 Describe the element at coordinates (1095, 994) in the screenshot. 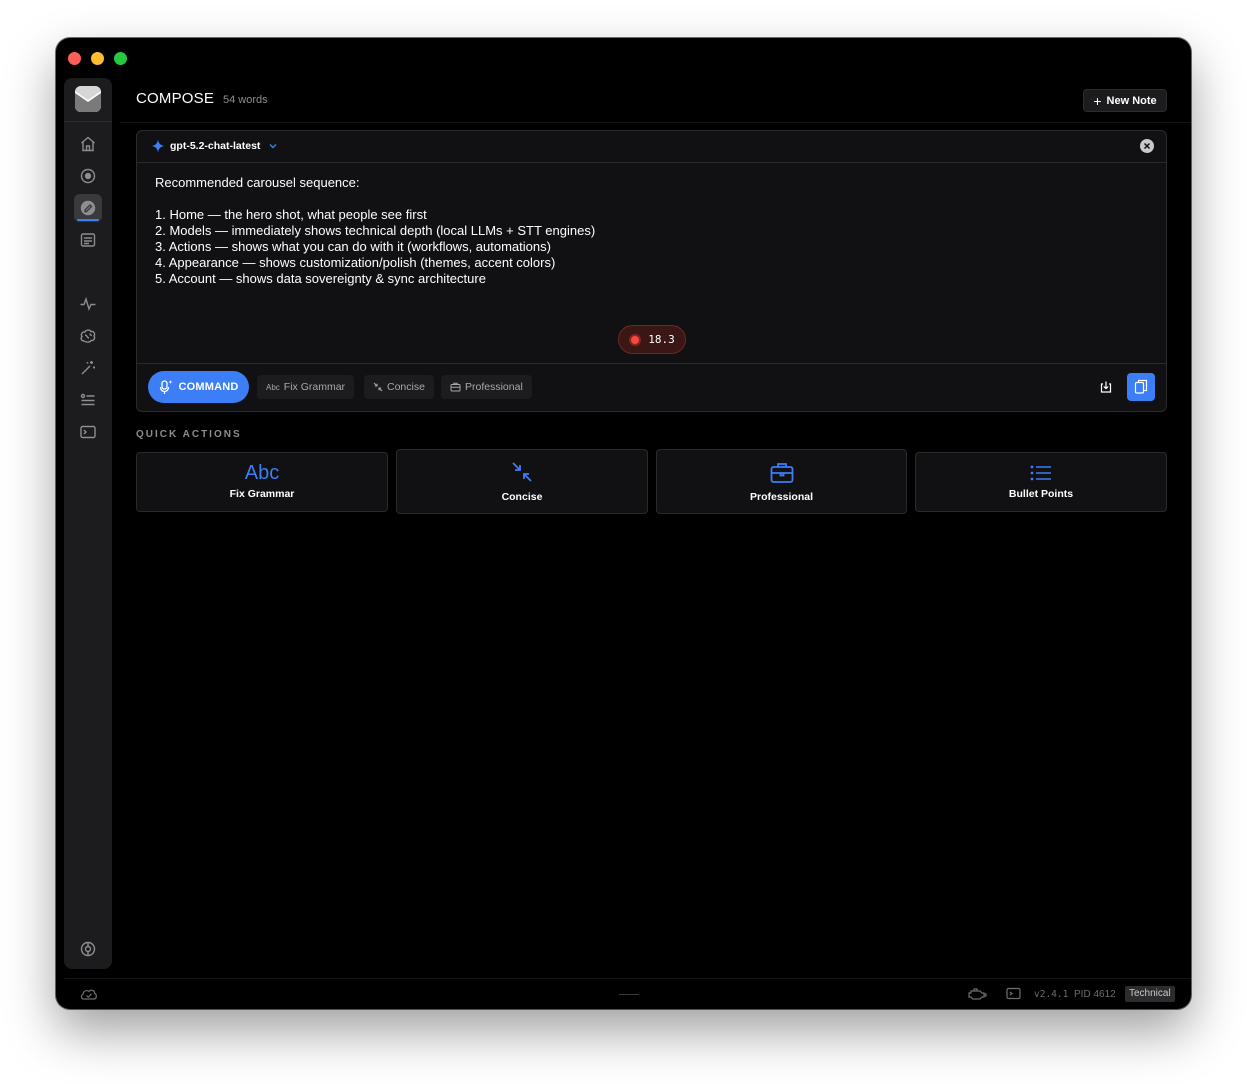

I see `process-id: PID 4612` at that location.